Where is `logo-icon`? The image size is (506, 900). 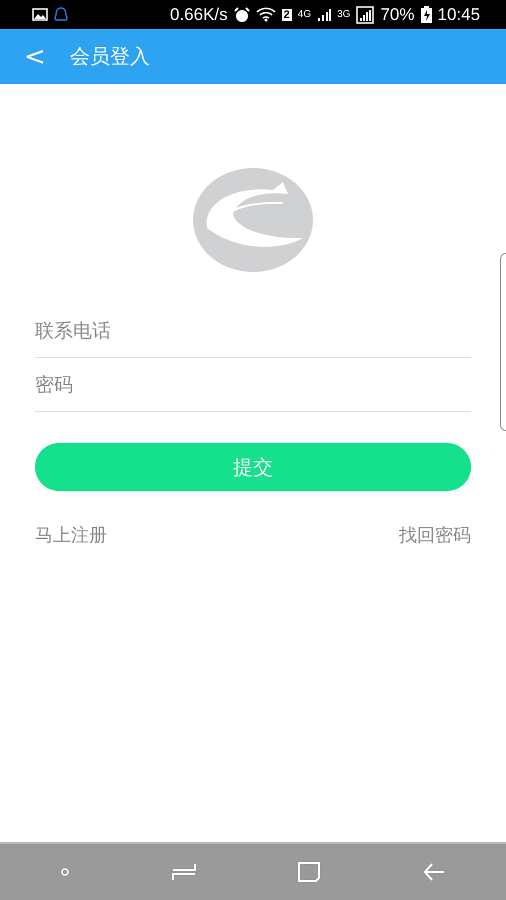 logo-icon is located at coordinates (253, 220).